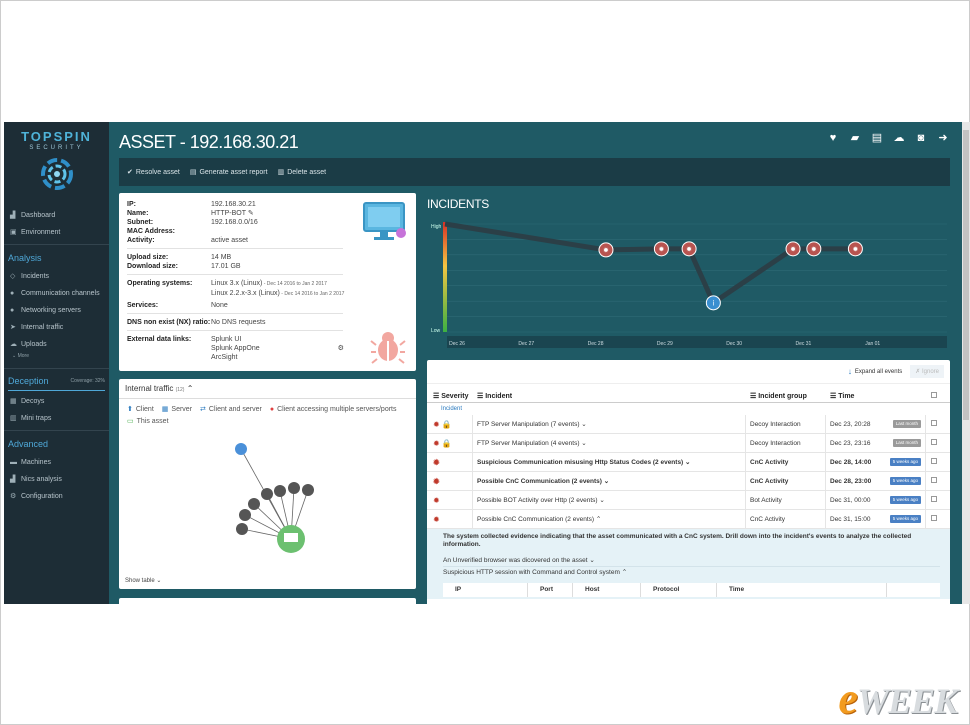 Image resolution: width=970 pixels, height=725 pixels. Describe the element at coordinates (56, 310) in the screenshot. I see `sidebar-item-networking-servers: ● Networking servers` at that location.